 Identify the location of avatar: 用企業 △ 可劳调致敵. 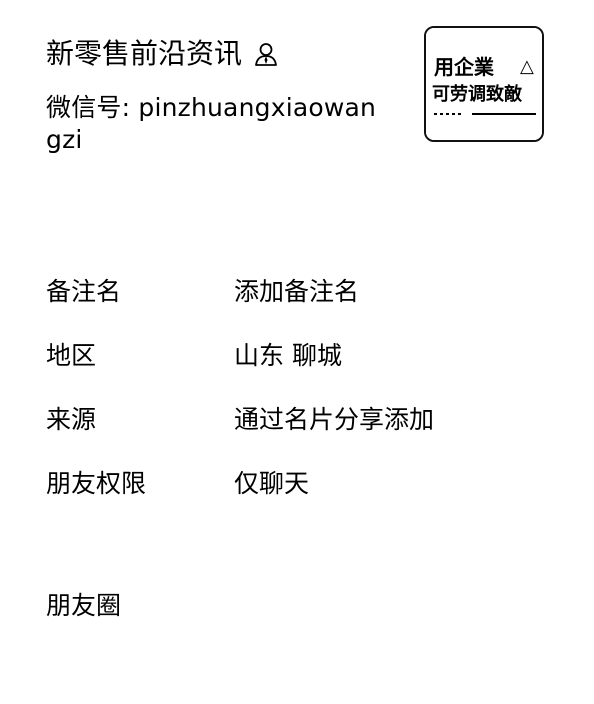
(484, 84).